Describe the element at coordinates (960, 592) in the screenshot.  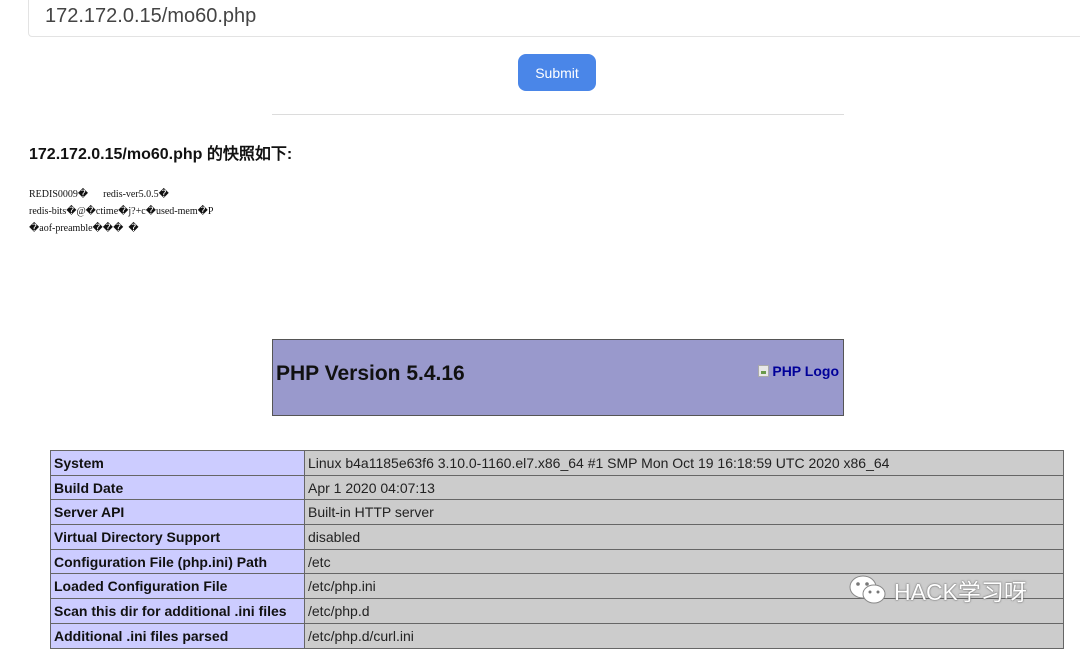
I see `watermark-text: HACK学习呀` at that location.